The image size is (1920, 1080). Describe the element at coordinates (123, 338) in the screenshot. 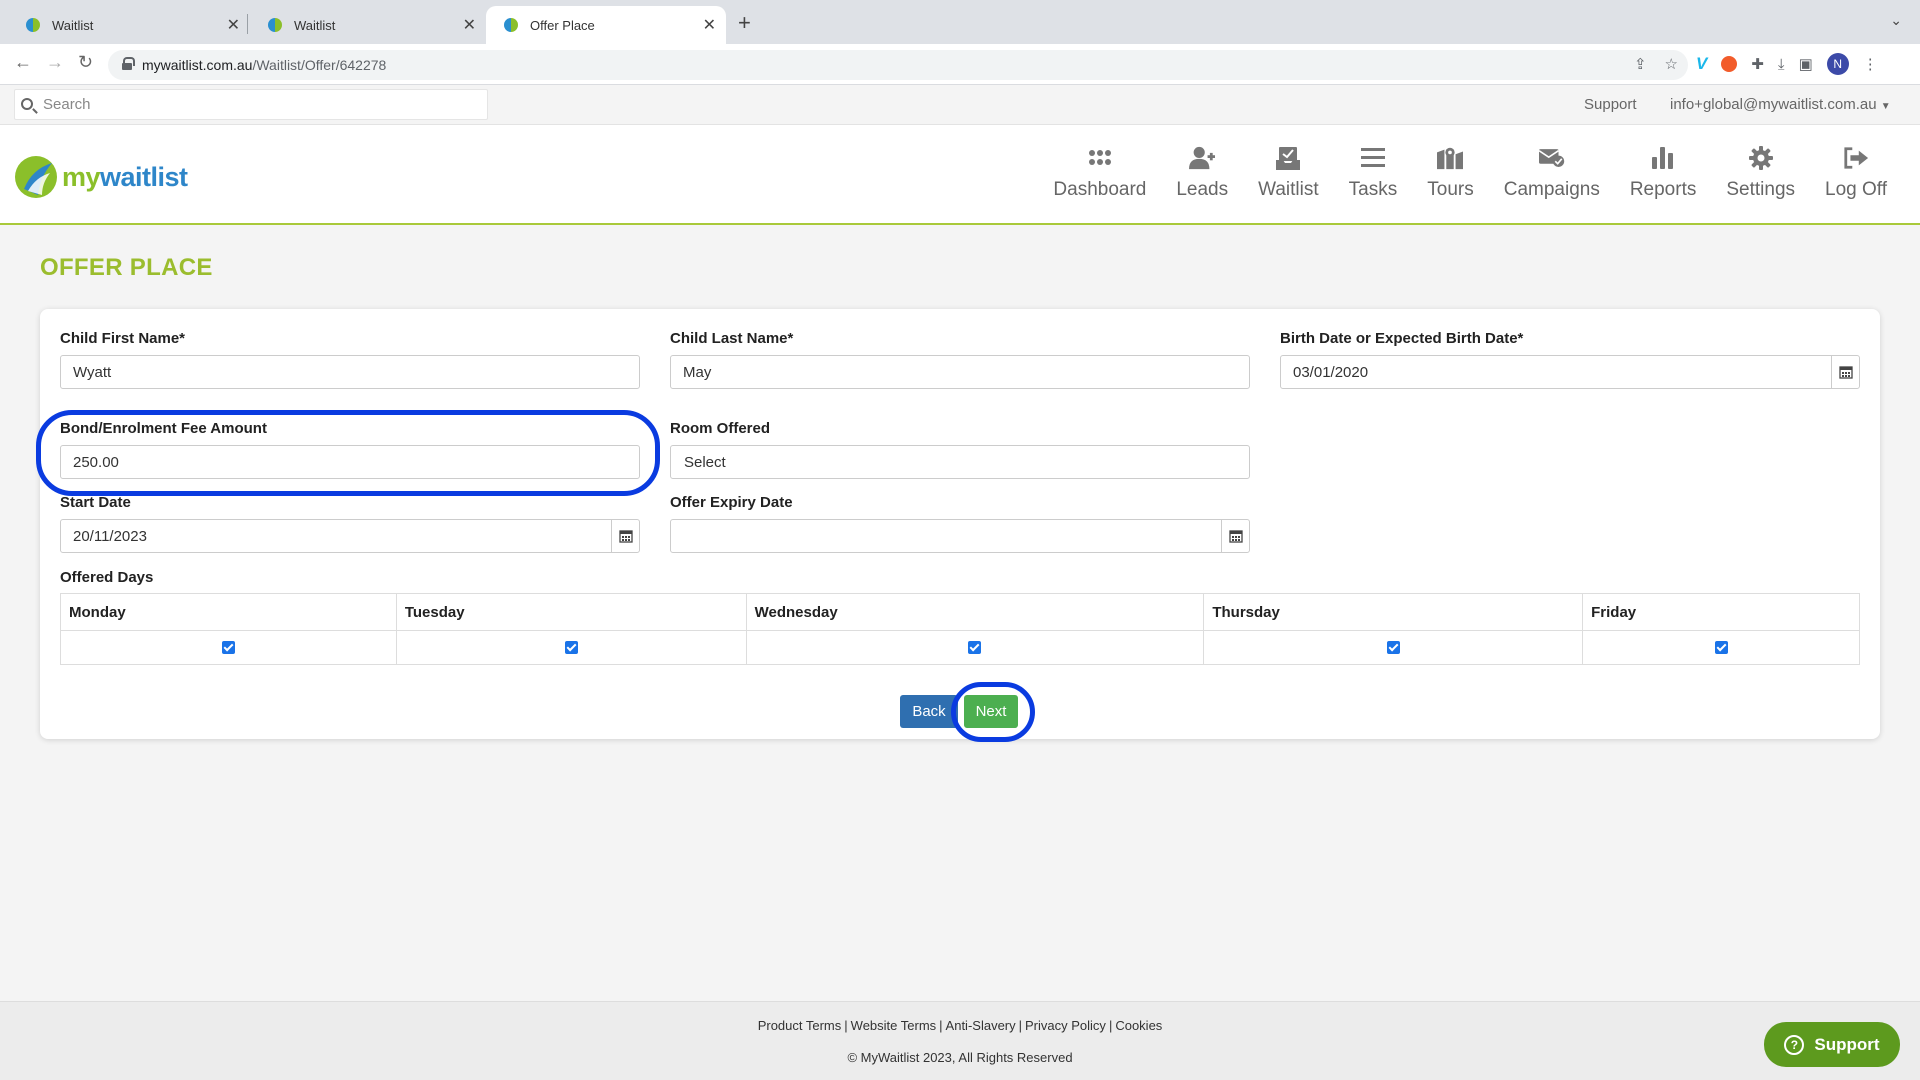

I see `child-first-name-label: Child First Name*` at that location.